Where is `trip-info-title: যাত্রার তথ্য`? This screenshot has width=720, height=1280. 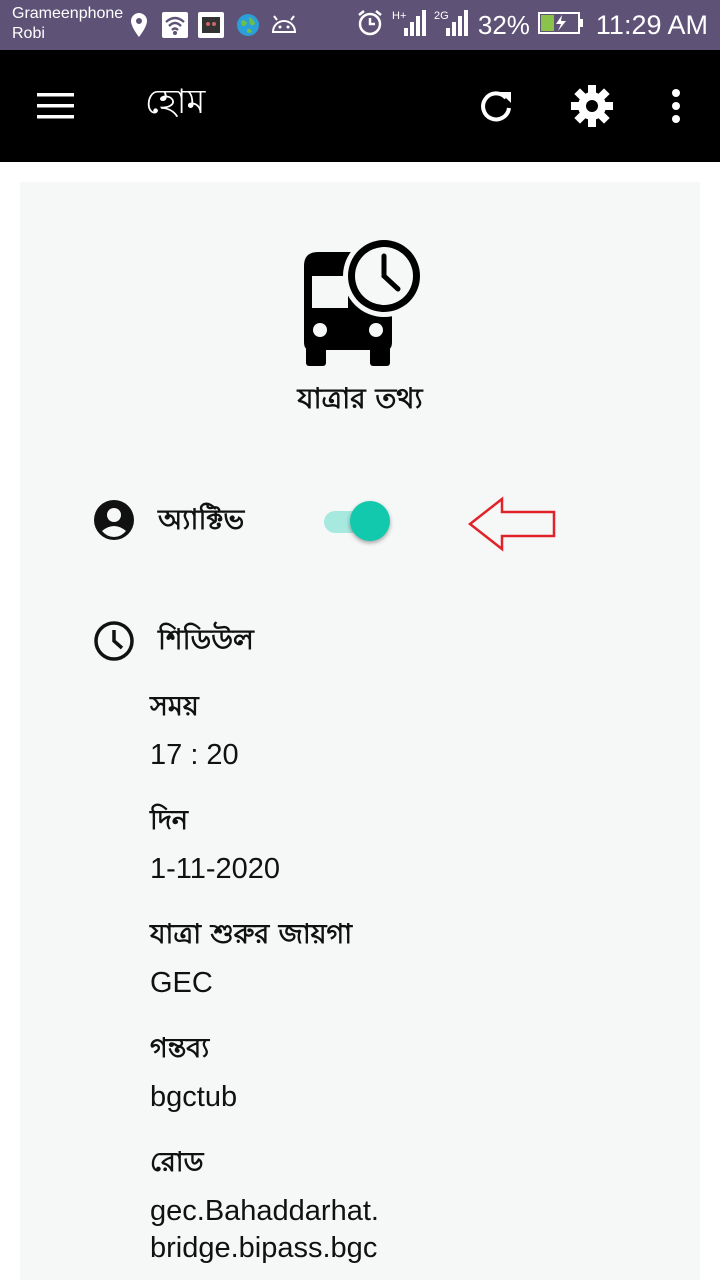
trip-info-title: যাত্রার তথ্য is located at coordinates (360, 398).